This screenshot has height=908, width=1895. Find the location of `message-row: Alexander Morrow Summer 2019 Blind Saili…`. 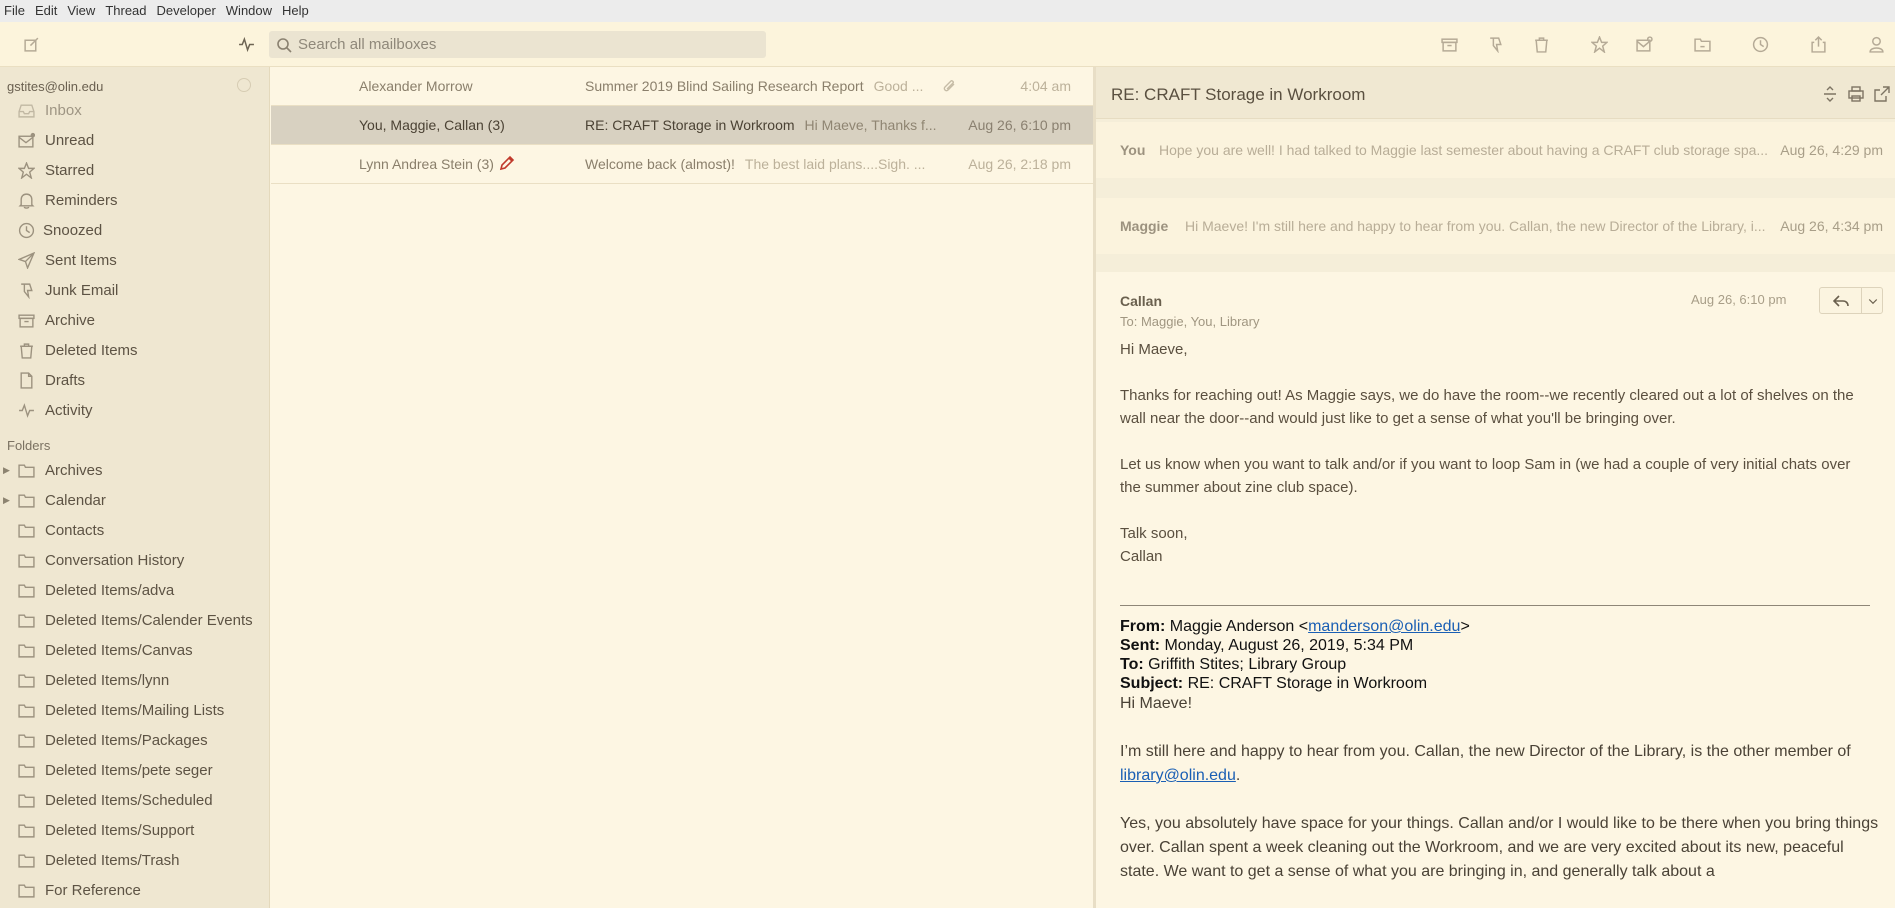

message-row: Alexander Morrow Summer 2019 Blind Saili… is located at coordinates (682, 86).